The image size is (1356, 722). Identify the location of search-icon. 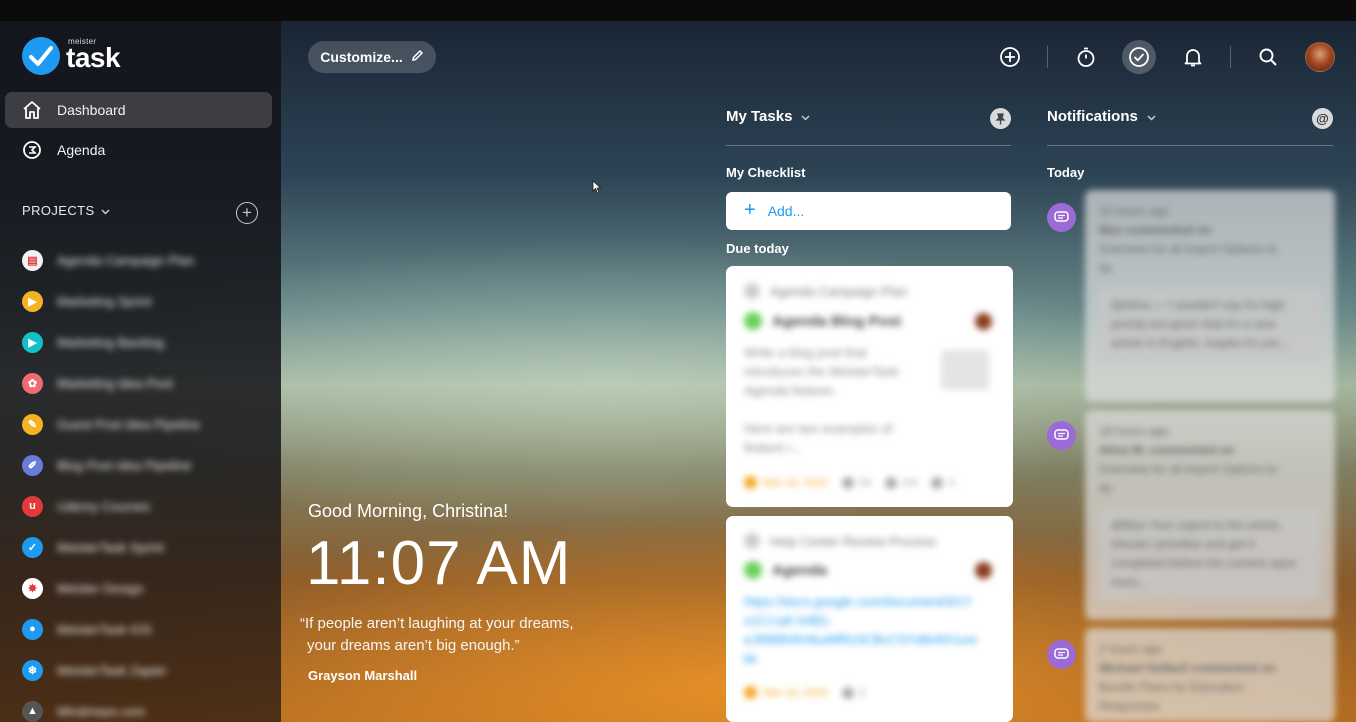
(1268, 57).